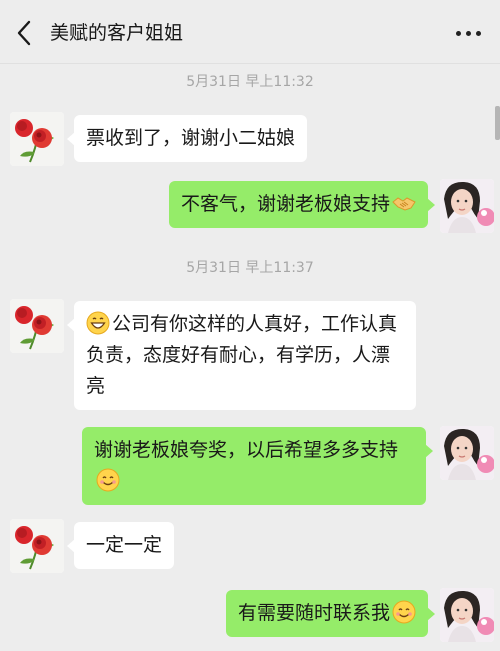 The height and width of the screenshot is (651, 500). Describe the element at coordinates (404, 203) in the screenshot. I see `handshake-emoji-icon` at that location.